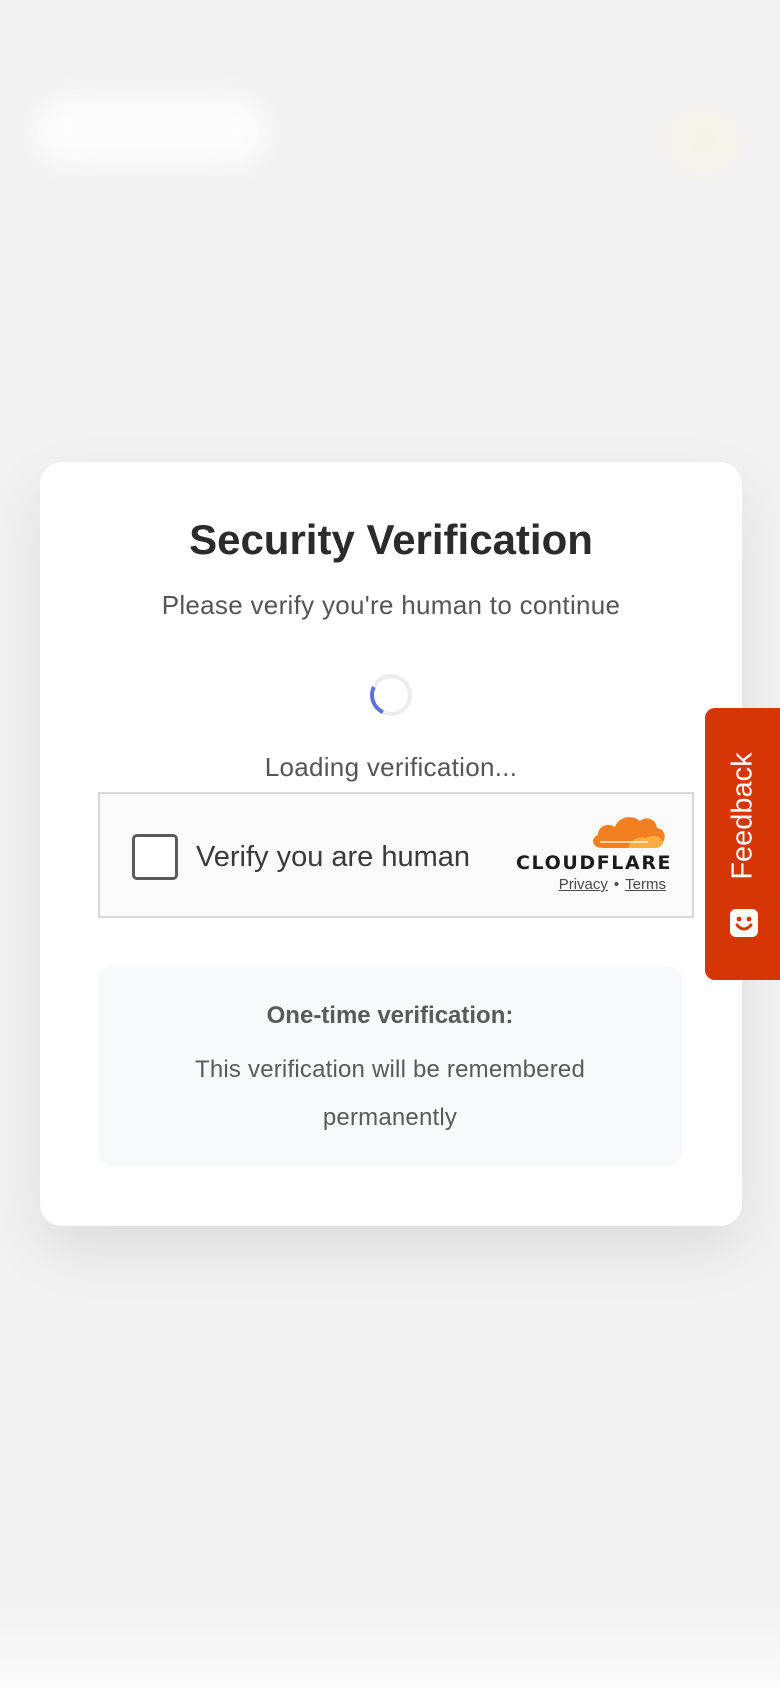 The width and height of the screenshot is (780, 1688). What do you see at coordinates (390, 1644) in the screenshot?
I see `blurred-footer` at bounding box center [390, 1644].